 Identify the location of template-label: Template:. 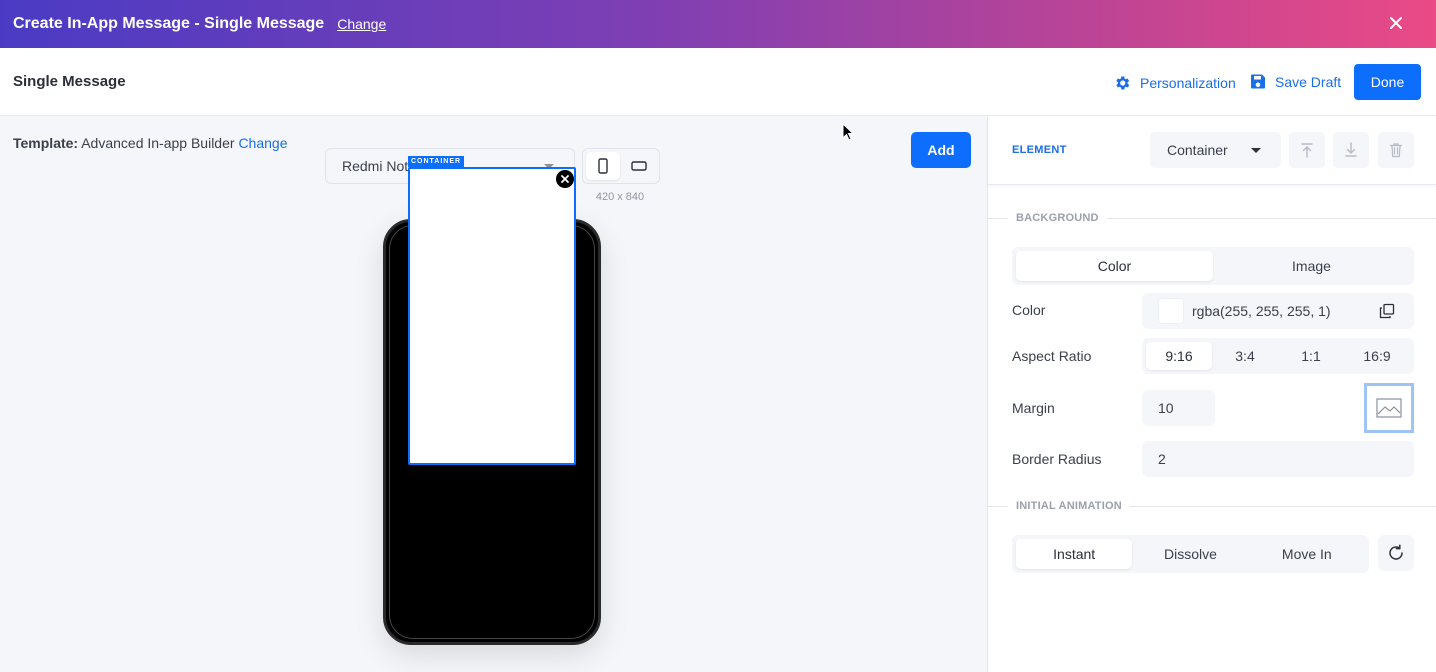
(46, 143).